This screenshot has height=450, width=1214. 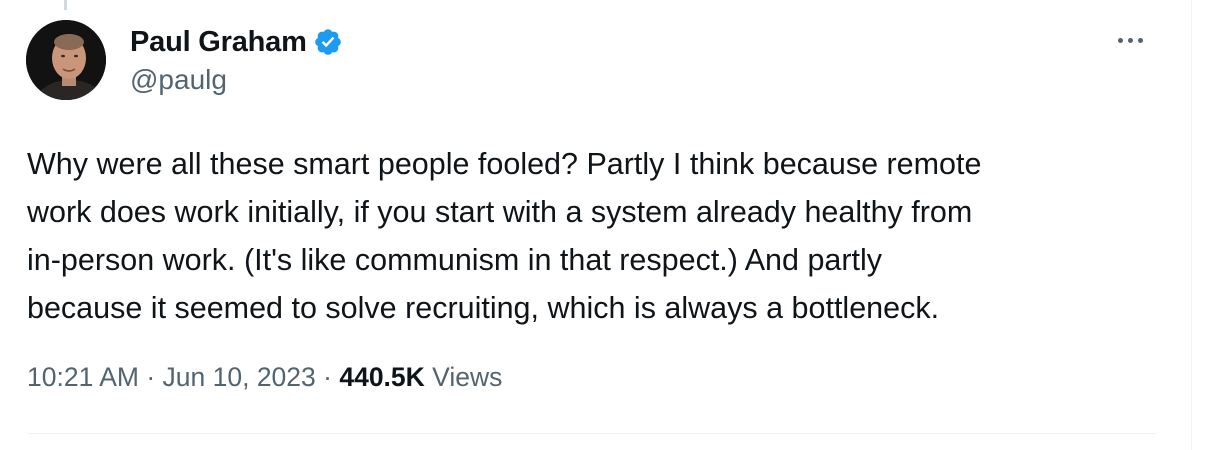 I want to click on tweet-metadata: 10:21 AM · Jun 10, 2023 · 440.5K Views, so click(x=264, y=377).